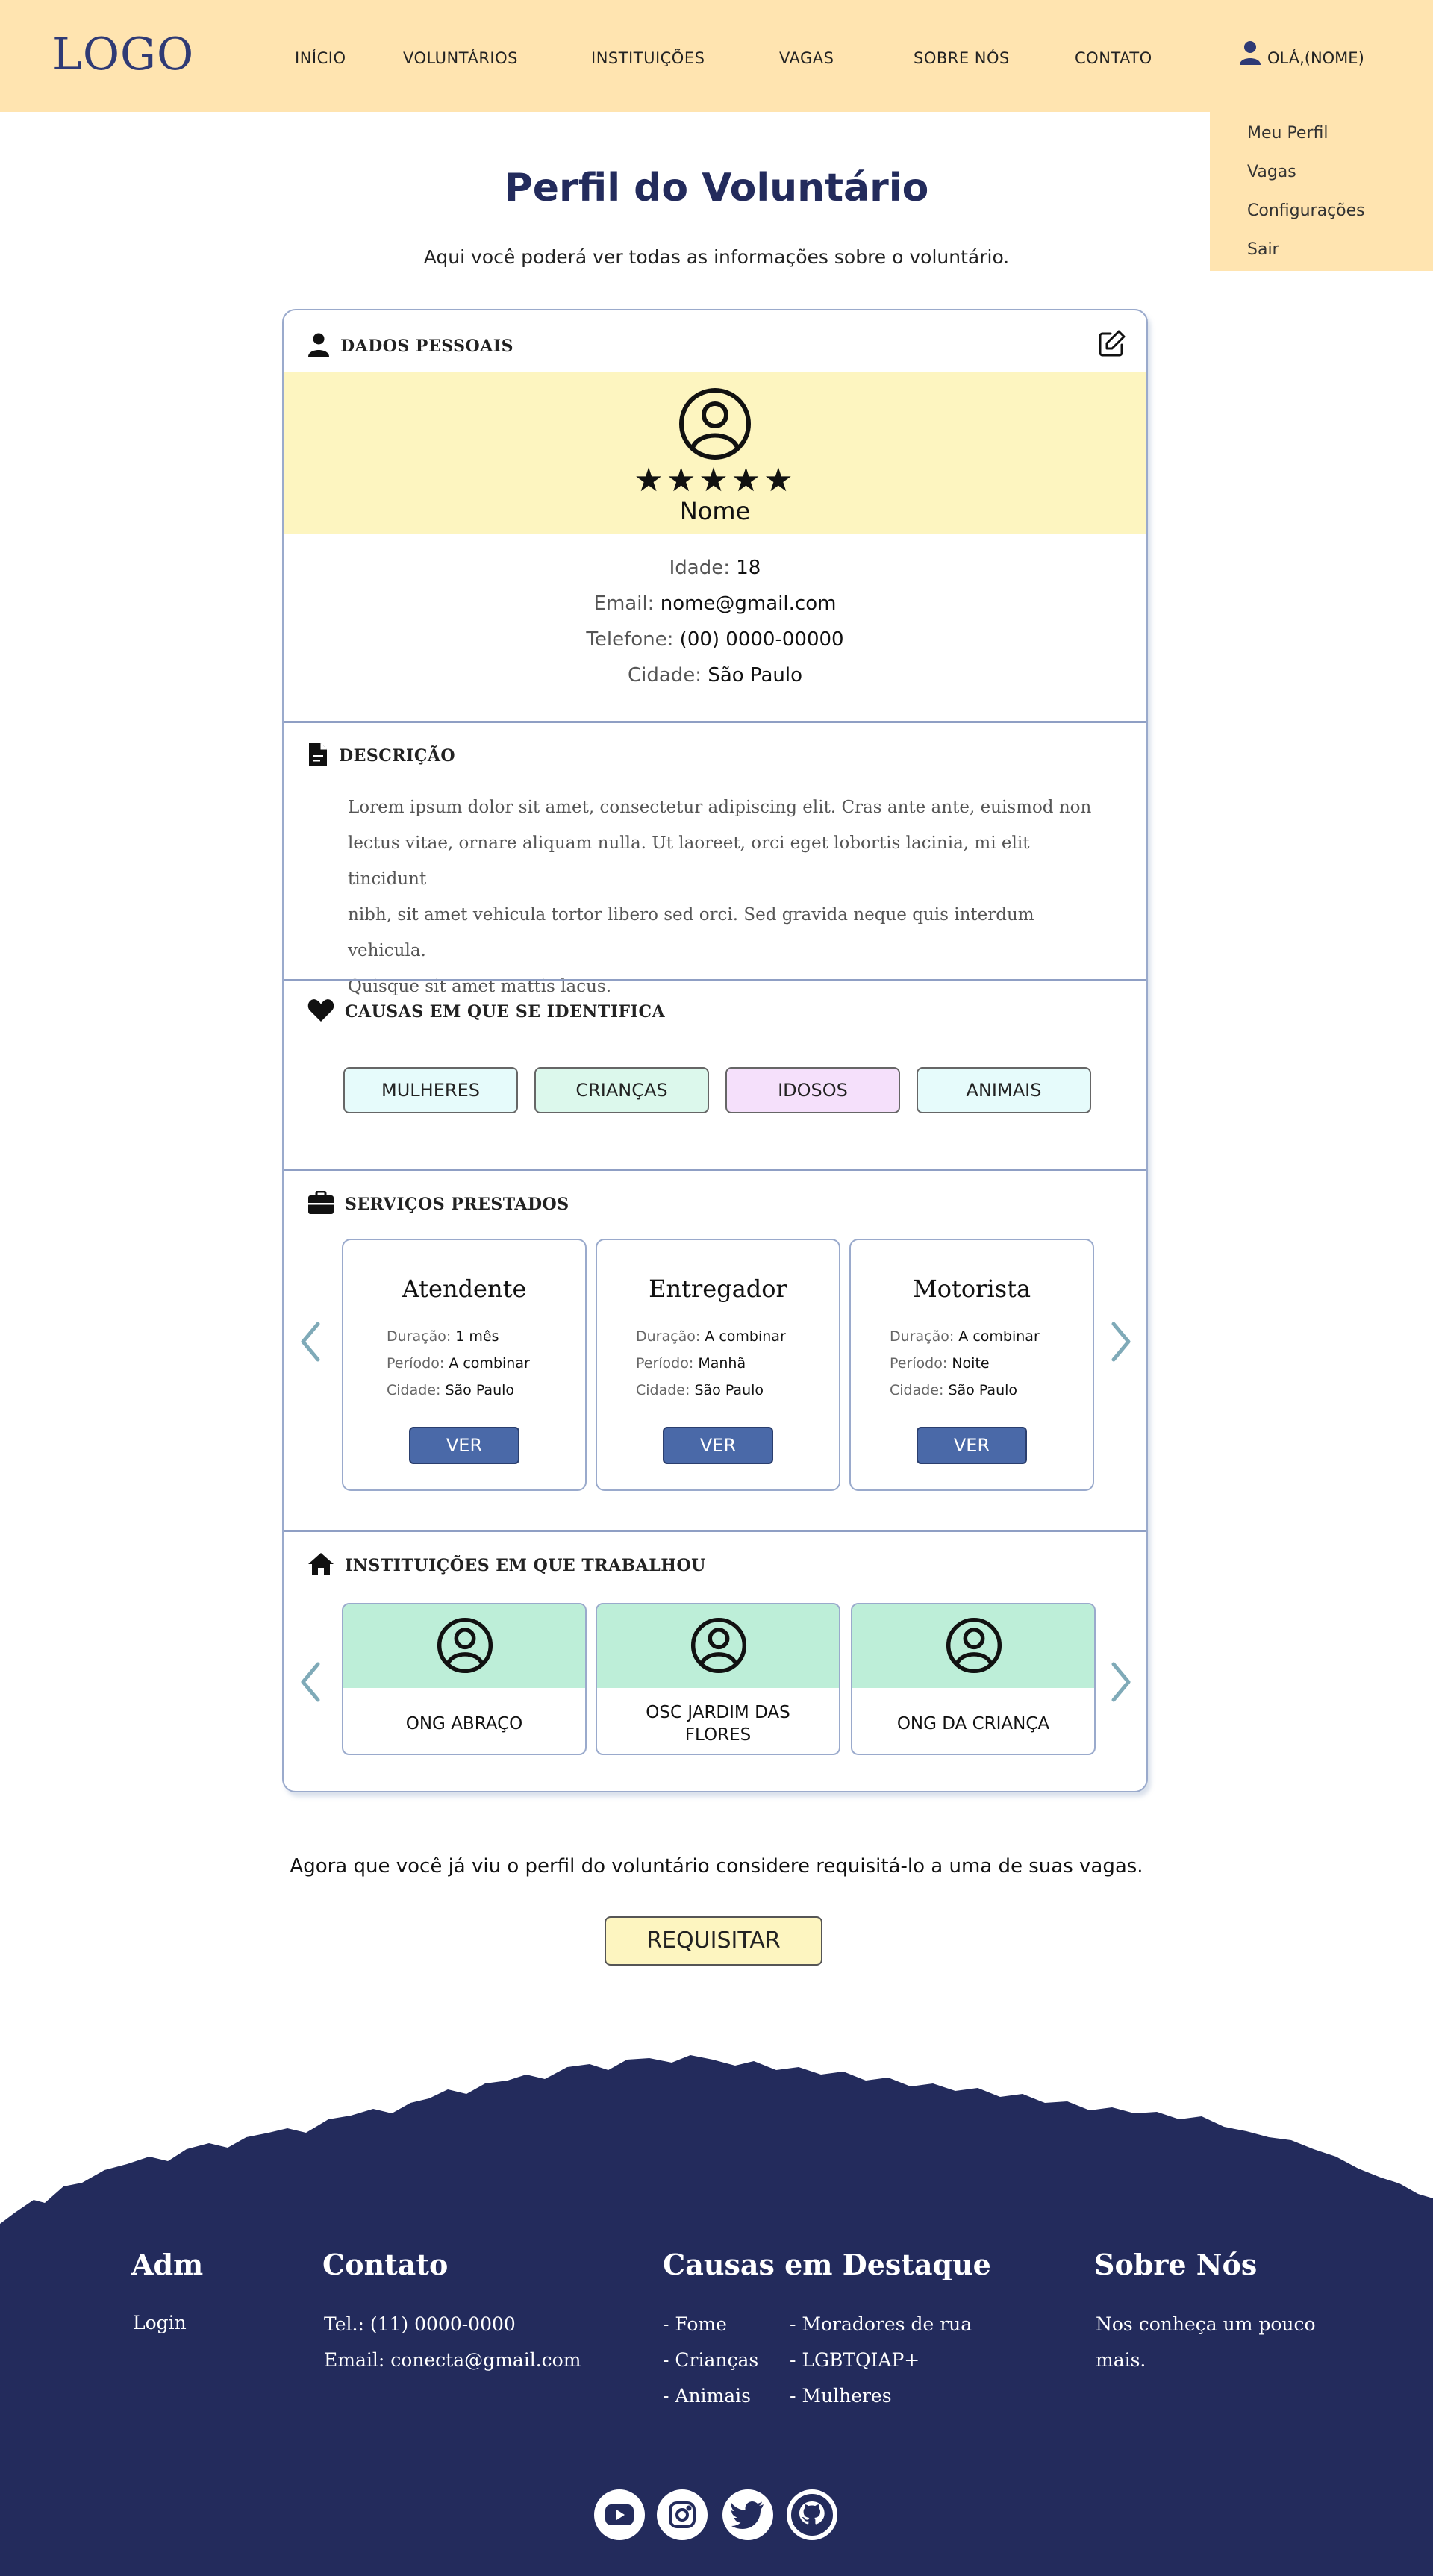 Image resolution: width=1433 pixels, height=2576 pixels. Describe the element at coordinates (855, 2360) in the screenshot. I see `footer-cause-link: - LGBTQIAP+` at that location.